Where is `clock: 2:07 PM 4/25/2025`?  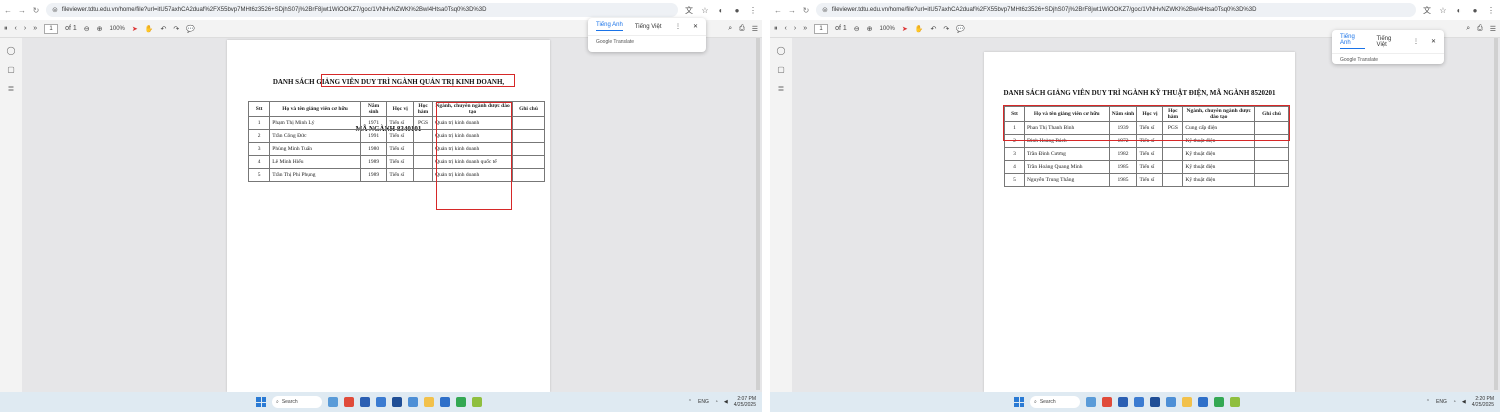
clock: 2:07 PM 4/25/2025 is located at coordinates (745, 402).